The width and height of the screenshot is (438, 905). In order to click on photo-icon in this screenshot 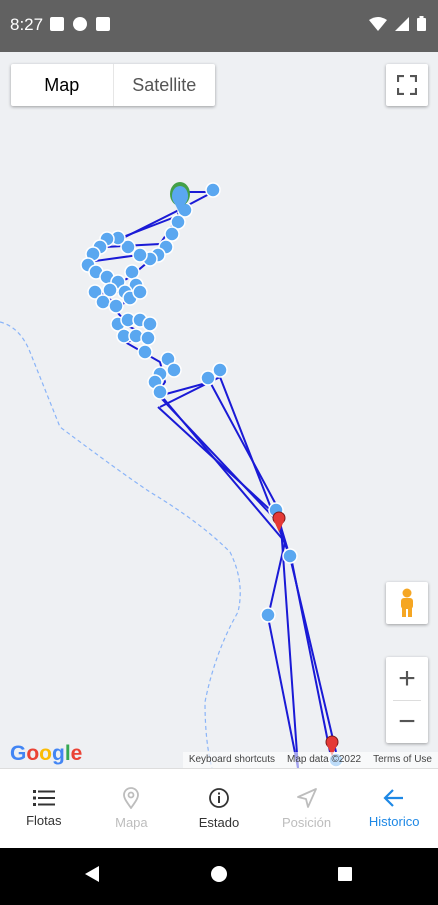, I will do `click(57, 24)`.